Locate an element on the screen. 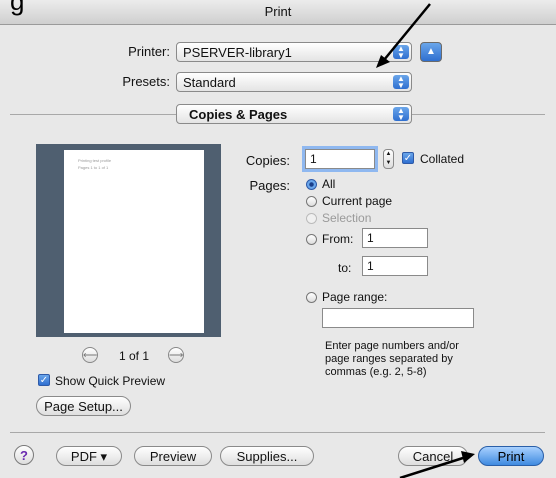  annotation-arrow-line-bottom is located at coordinates (431, 467).